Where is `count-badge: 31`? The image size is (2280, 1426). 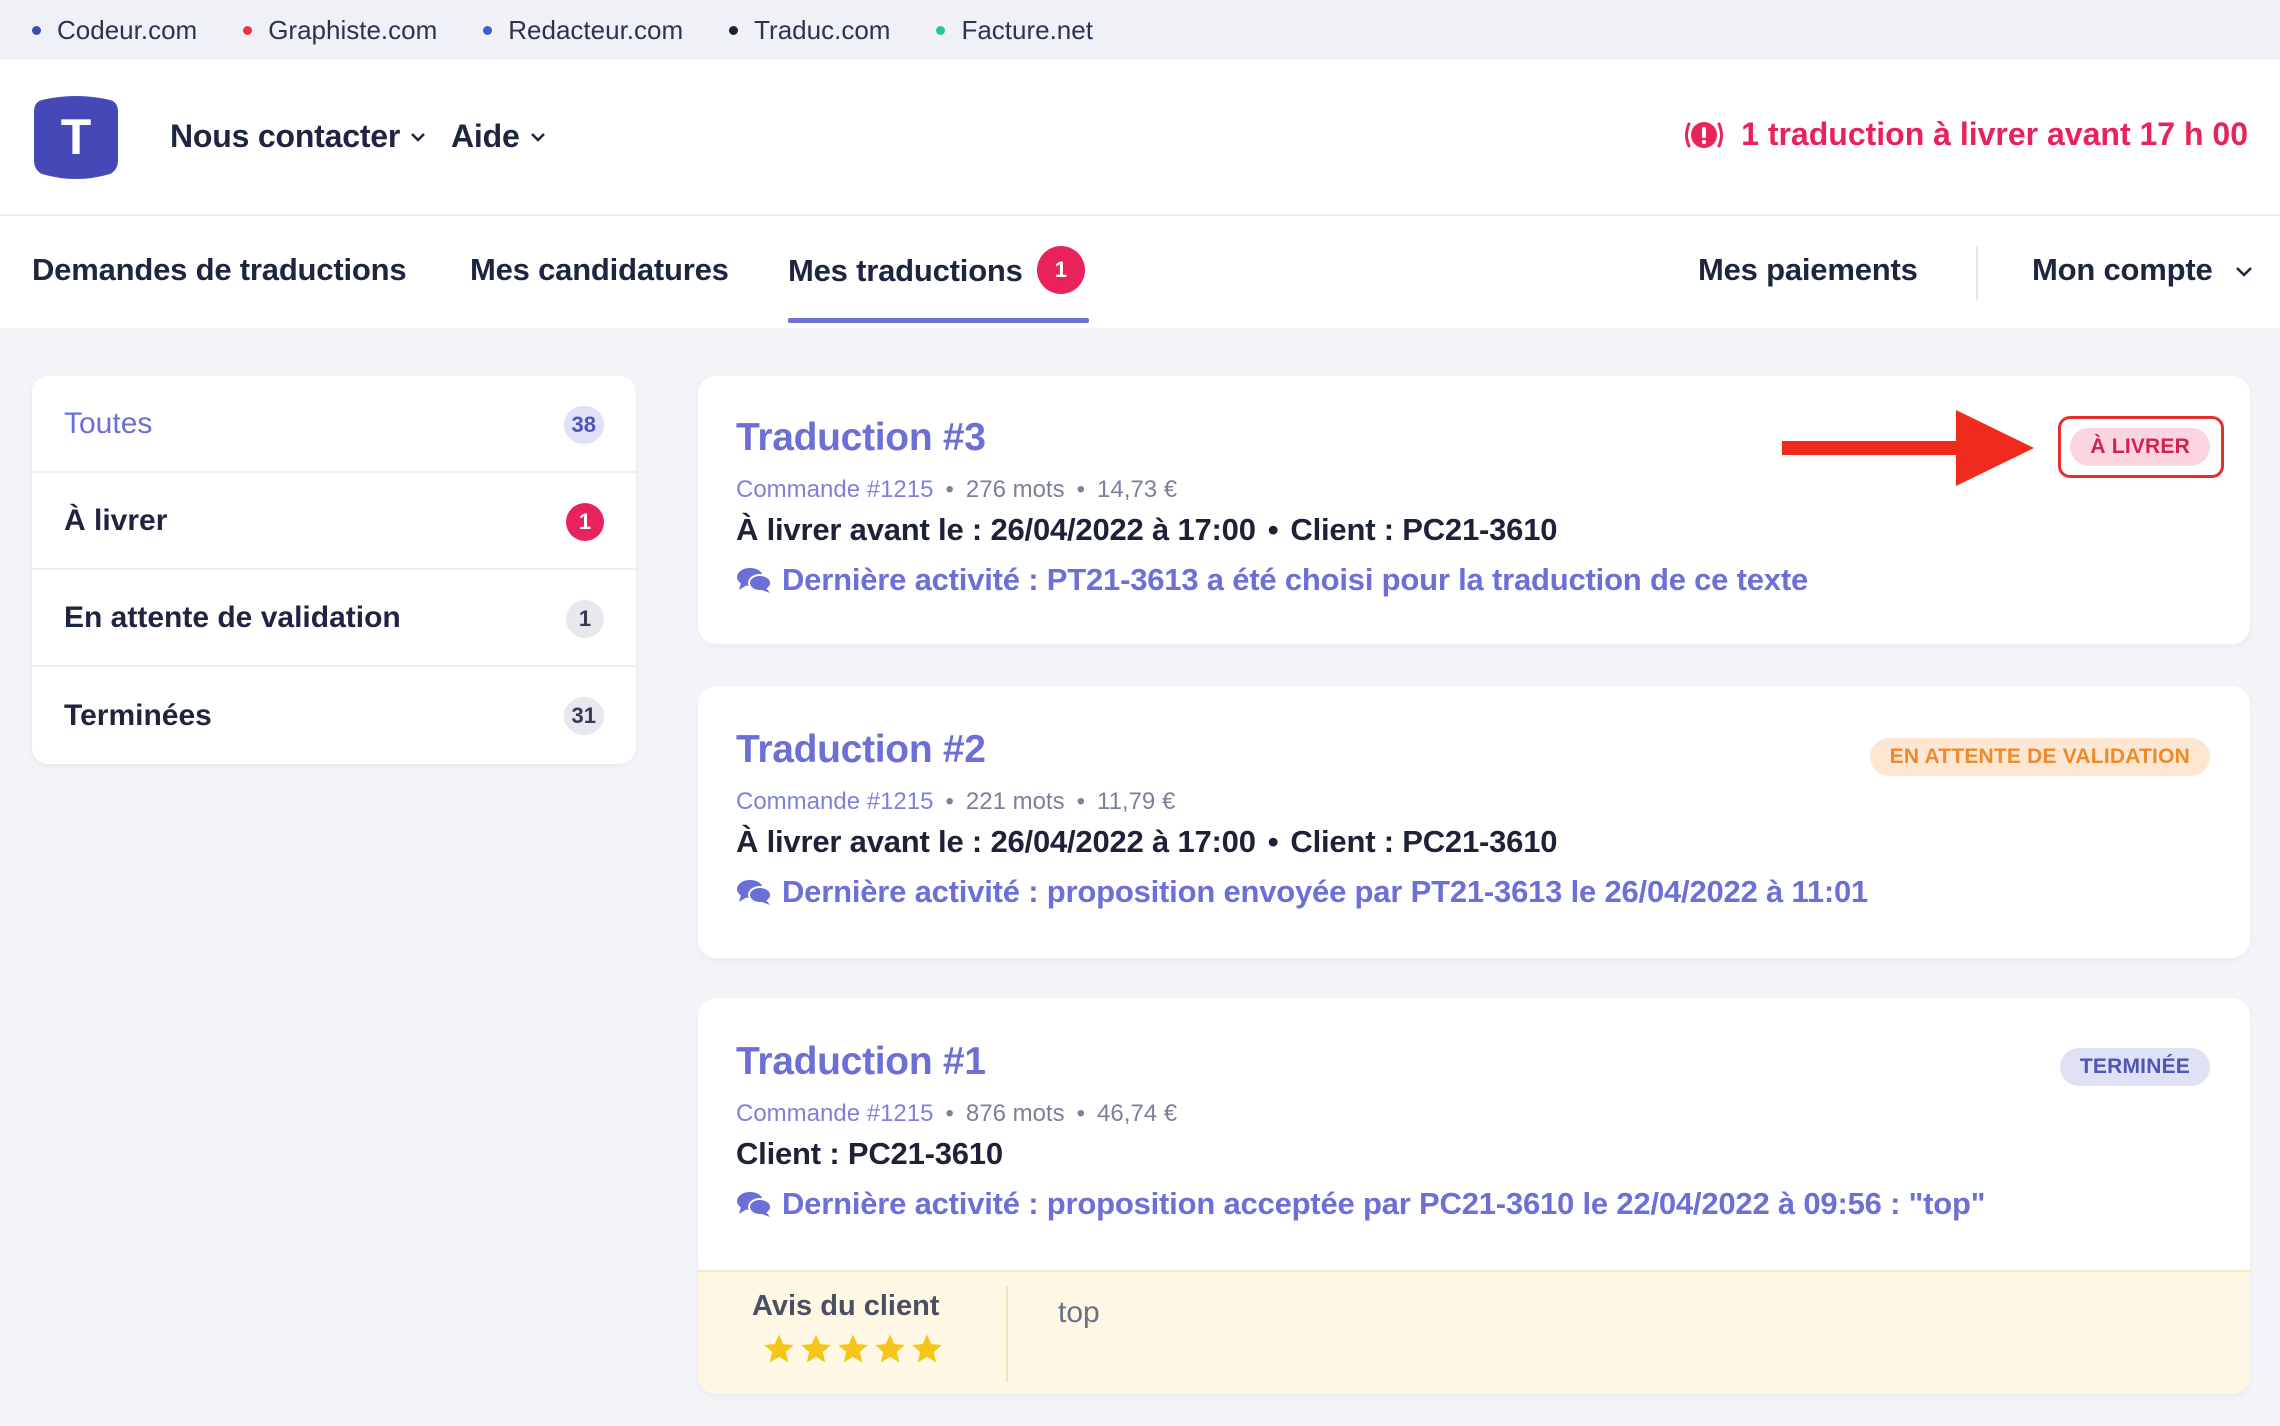
count-badge: 31 is located at coordinates (583, 716).